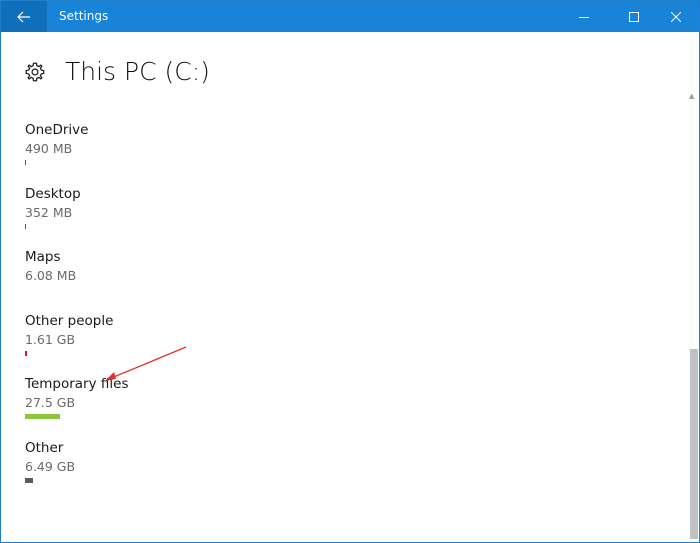 This screenshot has height=543, width=700. I want to click on minimize-button, so click(584, 16).